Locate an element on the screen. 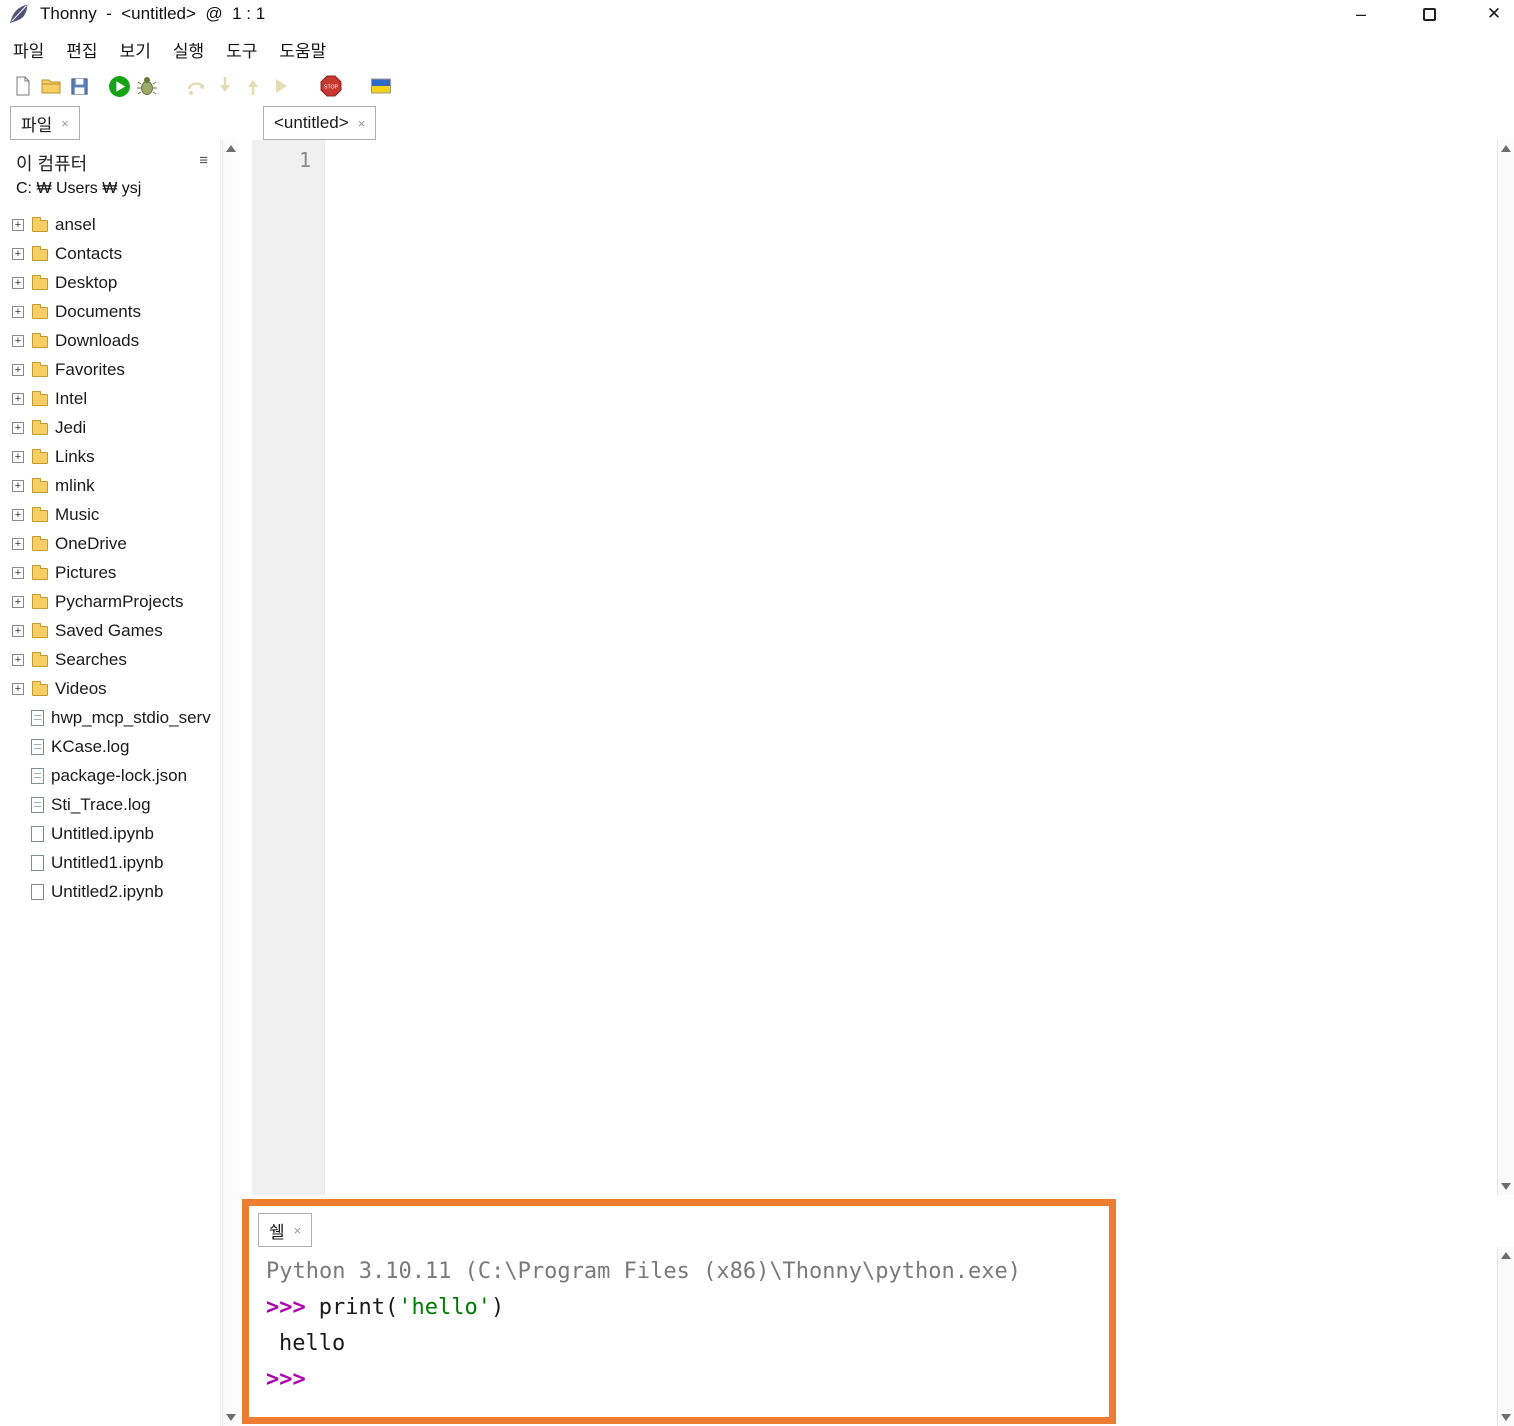 Image resolution: width=1514 pixels, height=1426 pixels. resume-button is located at coordinates (281, 86).